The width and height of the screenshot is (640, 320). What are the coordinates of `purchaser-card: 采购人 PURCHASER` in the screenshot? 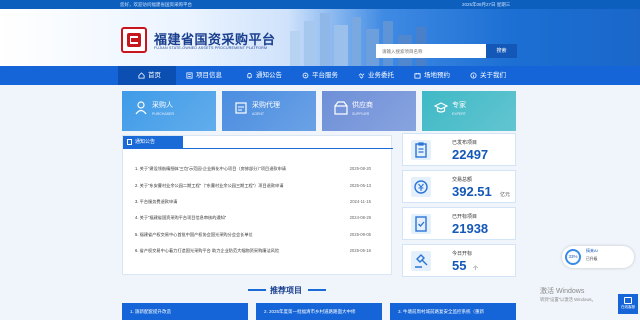 It's located at (169, 111).